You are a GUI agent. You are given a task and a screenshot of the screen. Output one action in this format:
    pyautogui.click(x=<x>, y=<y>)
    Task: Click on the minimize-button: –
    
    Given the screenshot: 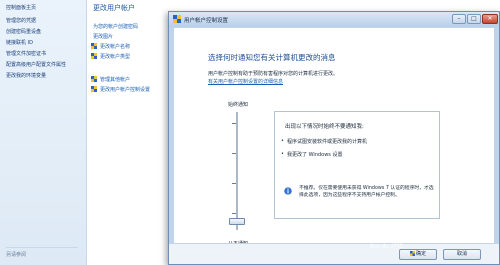 What is the action you would take?
    pyautogui.click(x=459, y=19)
    